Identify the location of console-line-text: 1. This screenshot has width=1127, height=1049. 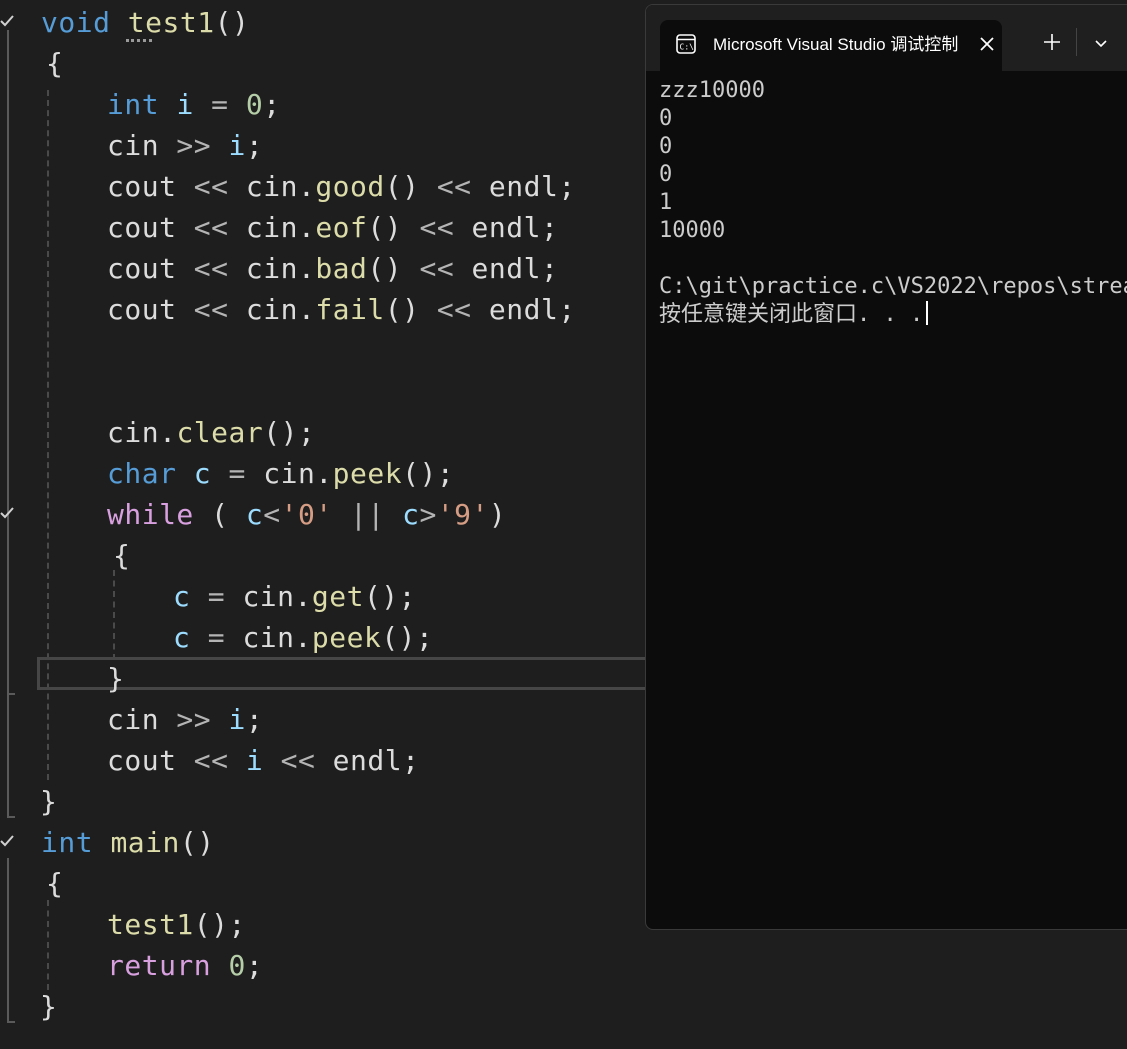
(666, 202).